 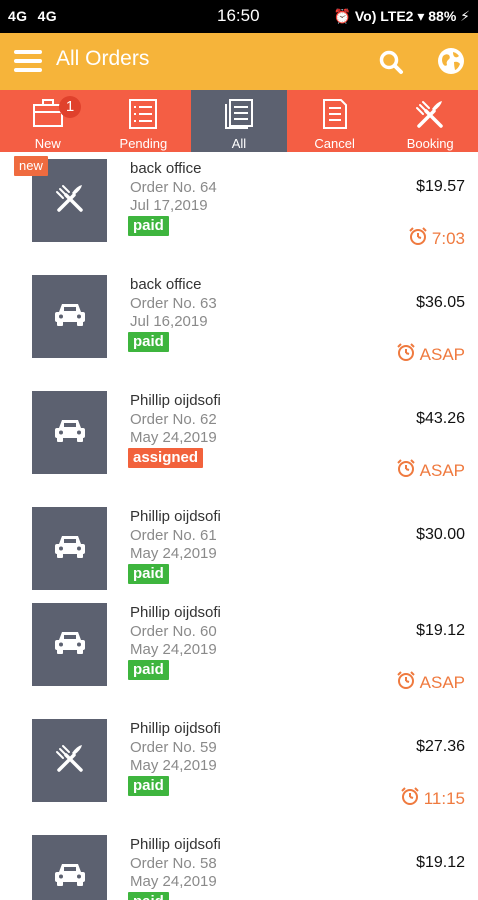 I want to click on search-icon, so click(x=391, y=62).